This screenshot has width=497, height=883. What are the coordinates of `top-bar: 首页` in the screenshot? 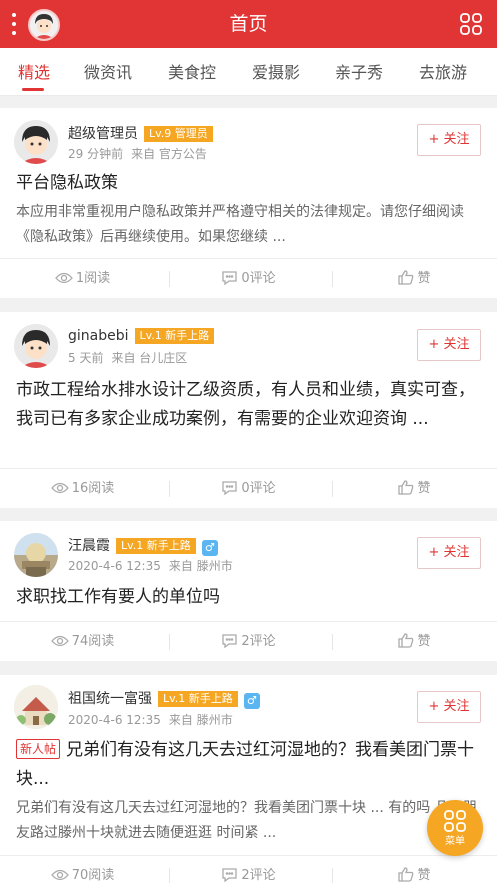 It's located at (248, 24).